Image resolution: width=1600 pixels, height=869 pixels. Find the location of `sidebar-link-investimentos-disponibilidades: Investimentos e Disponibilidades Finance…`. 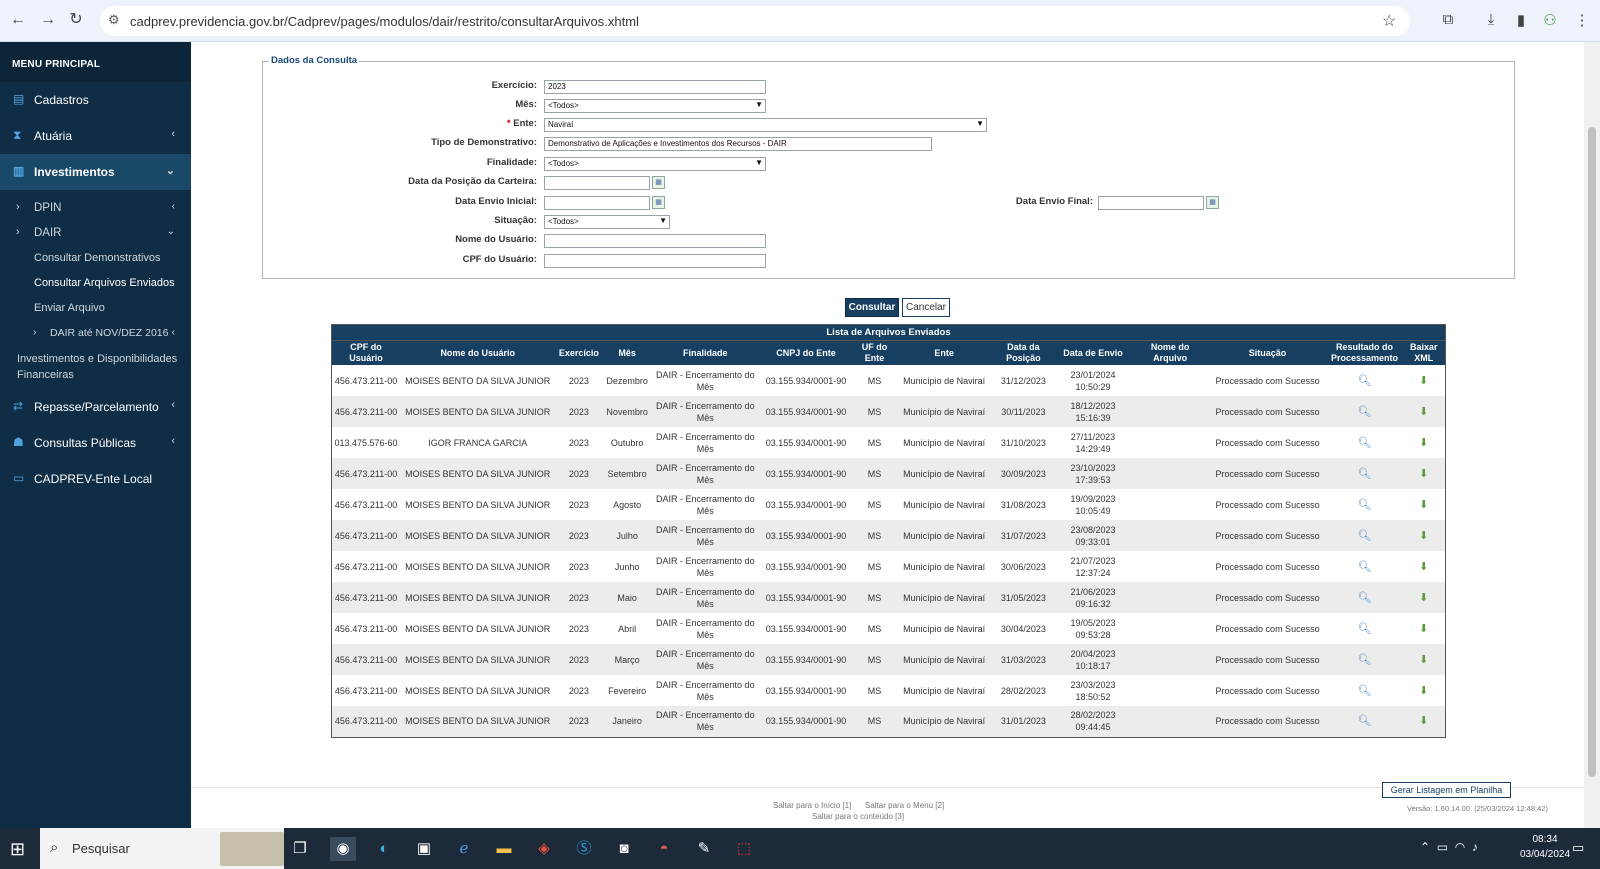

sidebar-link-investimentos-disponibilidades: Investimentos e Disponibilidades Finance… is located at coordinates (95, 367).